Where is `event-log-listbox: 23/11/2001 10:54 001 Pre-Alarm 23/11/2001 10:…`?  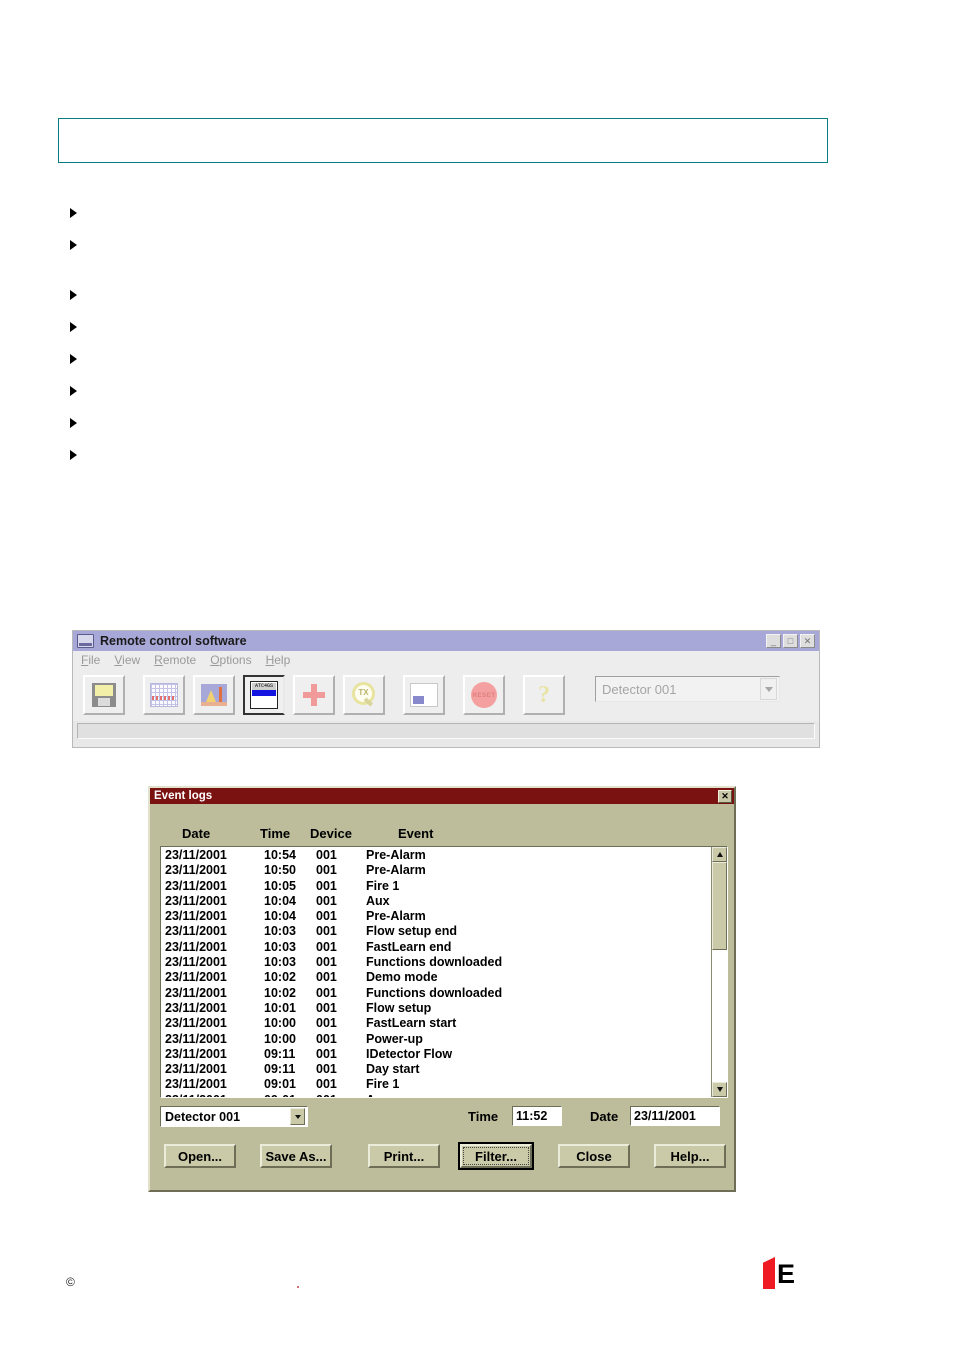 event-log-listbox: 23/11/2001 10:54 001 Pre-Alarm 23/11/2001 10:… is located at coordinates (444, 972).